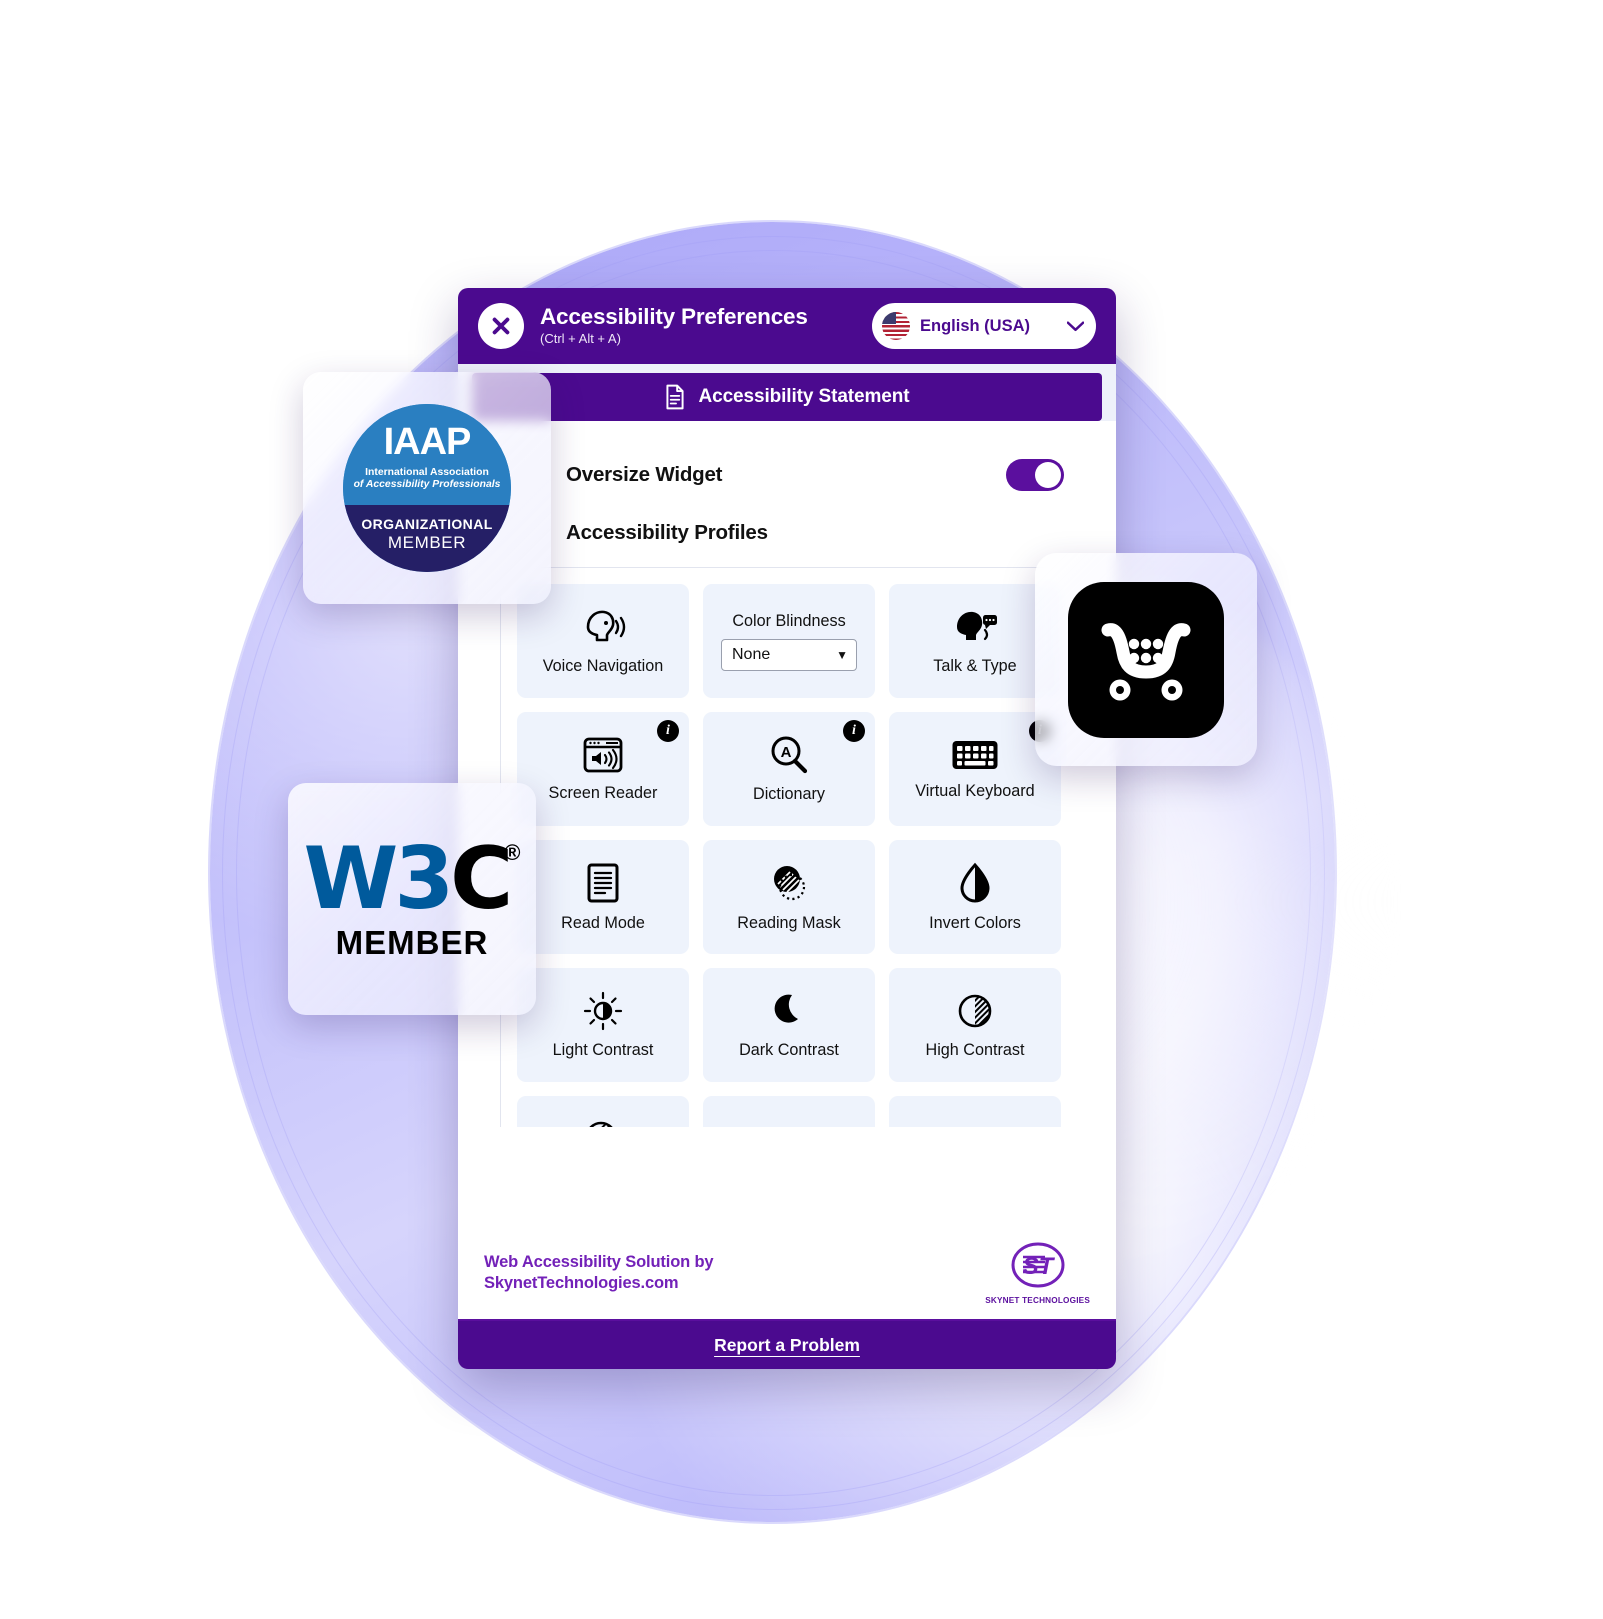  I want to click on iaap-logo-bottom: ORGANIZATIONAL MEMBER, so click(427, 538).